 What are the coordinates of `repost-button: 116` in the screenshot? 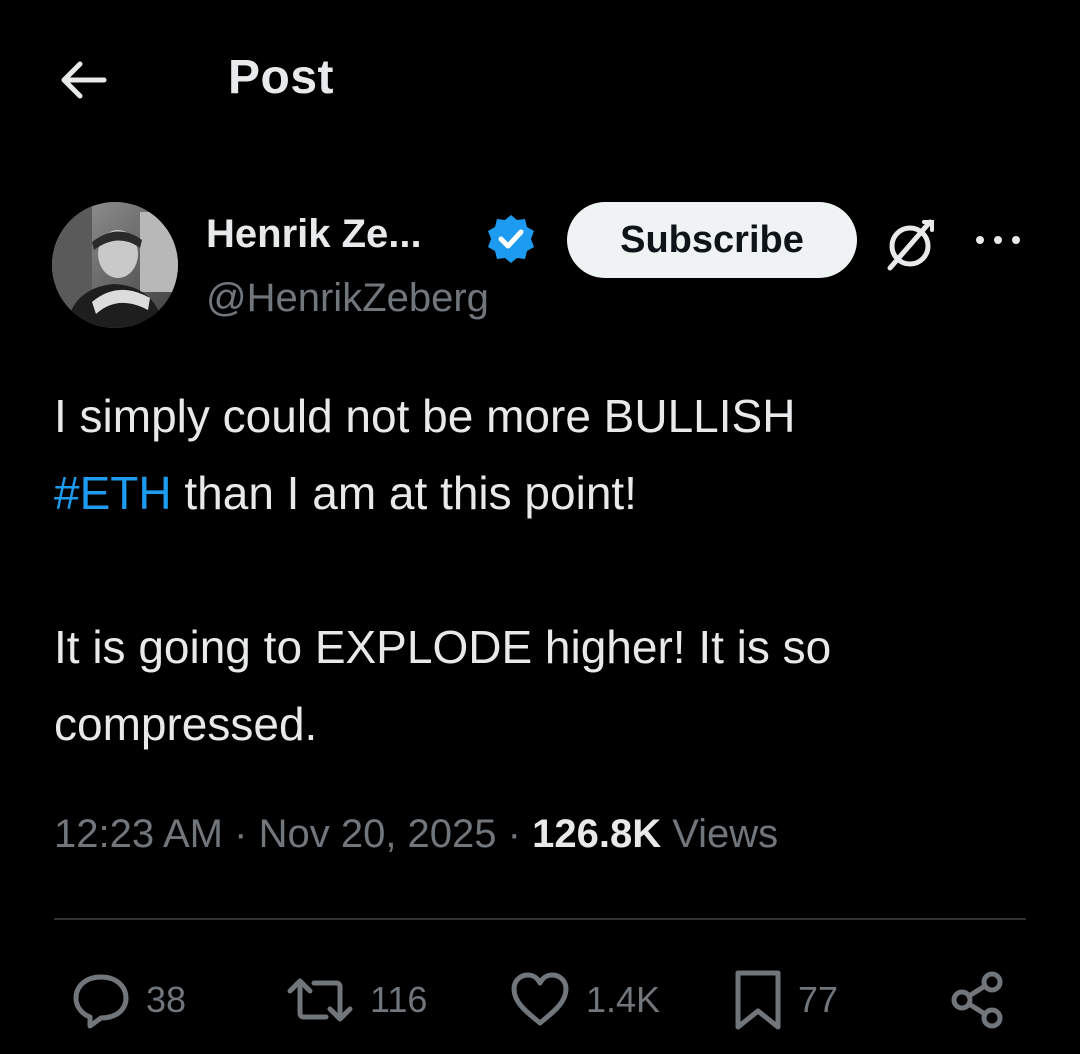 It's located at (355, 1000).